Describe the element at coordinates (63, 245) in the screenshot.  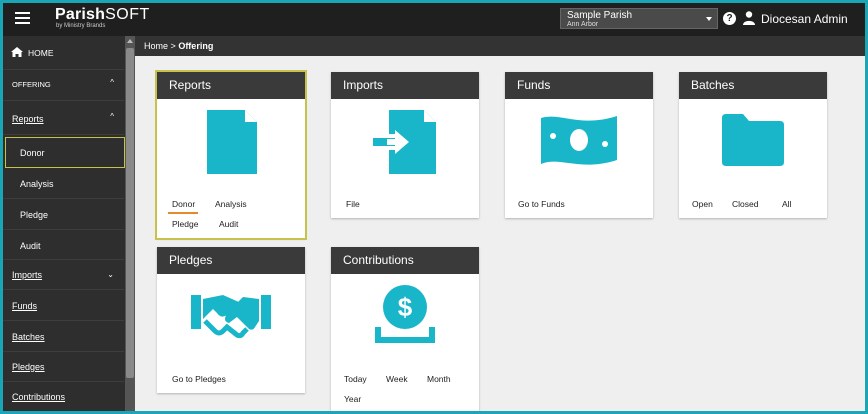
I see `sidebar-subitem-audit: Audit` at that location.